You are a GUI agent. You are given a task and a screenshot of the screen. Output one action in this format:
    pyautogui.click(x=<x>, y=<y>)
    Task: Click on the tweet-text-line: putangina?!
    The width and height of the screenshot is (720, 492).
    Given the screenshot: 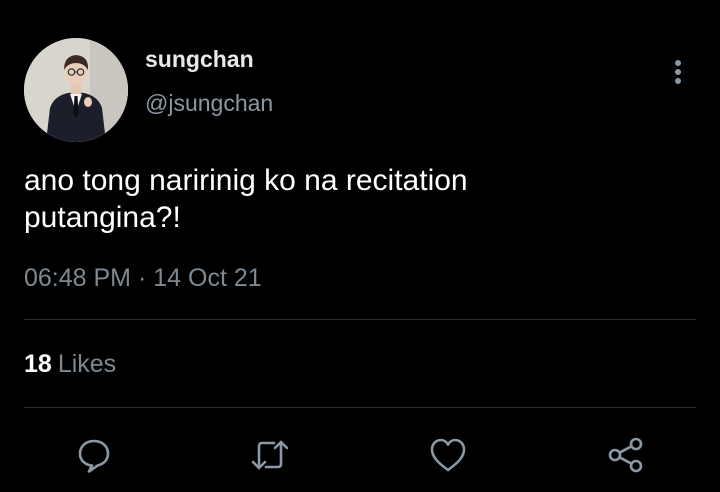 What is the action you would take?
    pyautogui.click(x=102, y=217)
    